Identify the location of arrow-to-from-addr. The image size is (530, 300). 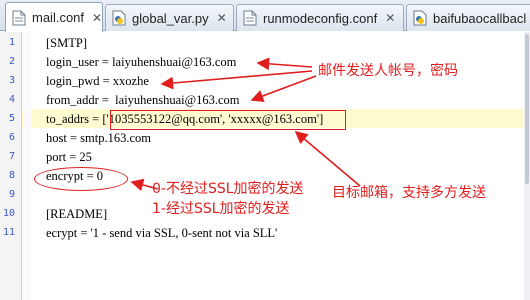
(283, 89).